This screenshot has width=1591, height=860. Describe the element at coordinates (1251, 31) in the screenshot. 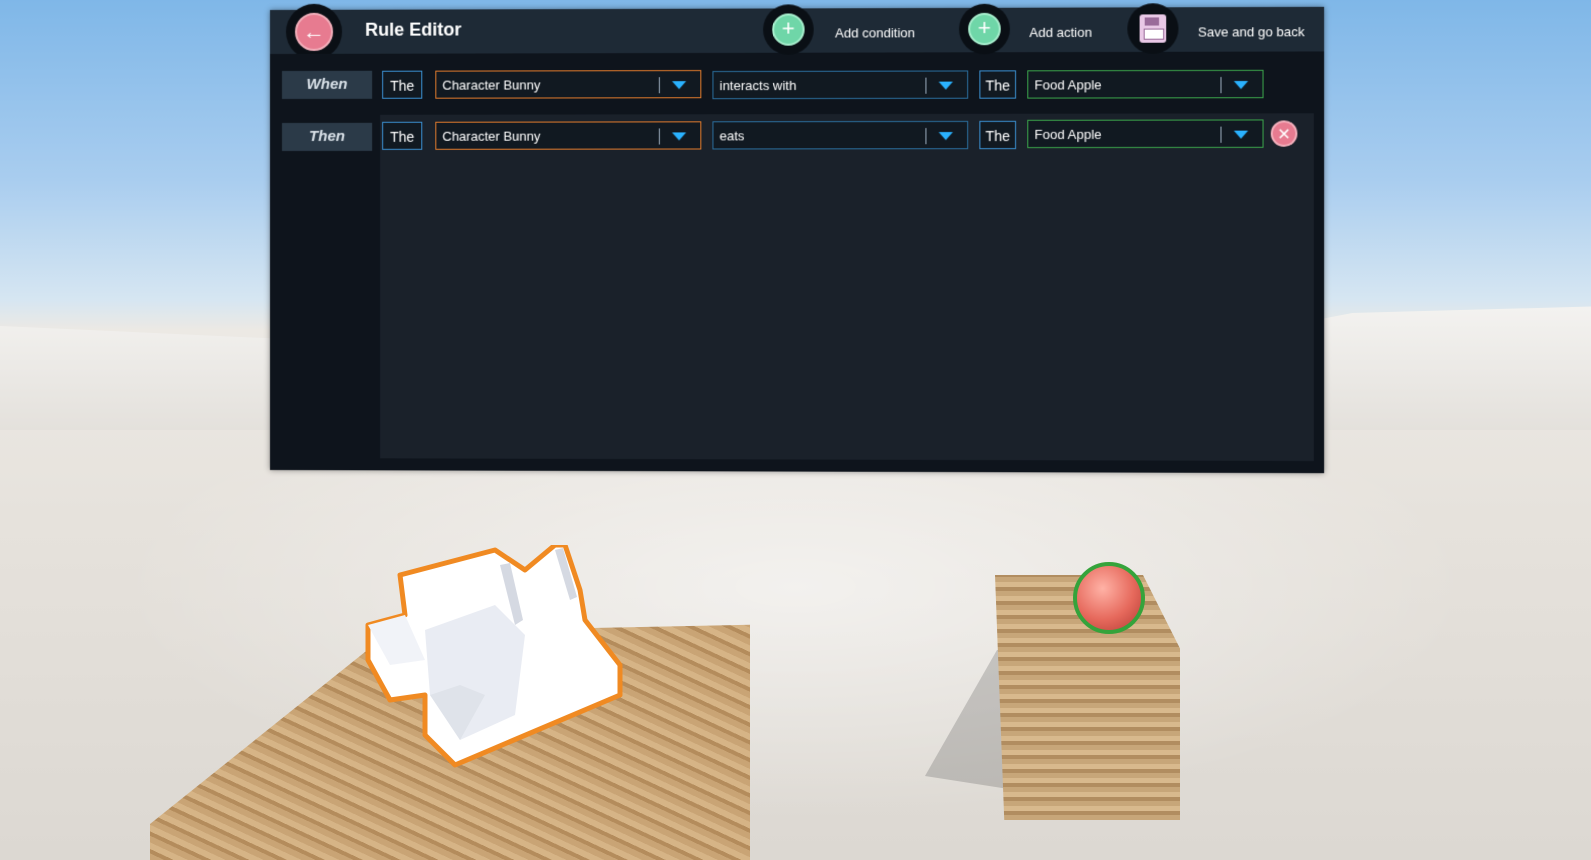

I see `save-back-label: Save and go back` at that location.